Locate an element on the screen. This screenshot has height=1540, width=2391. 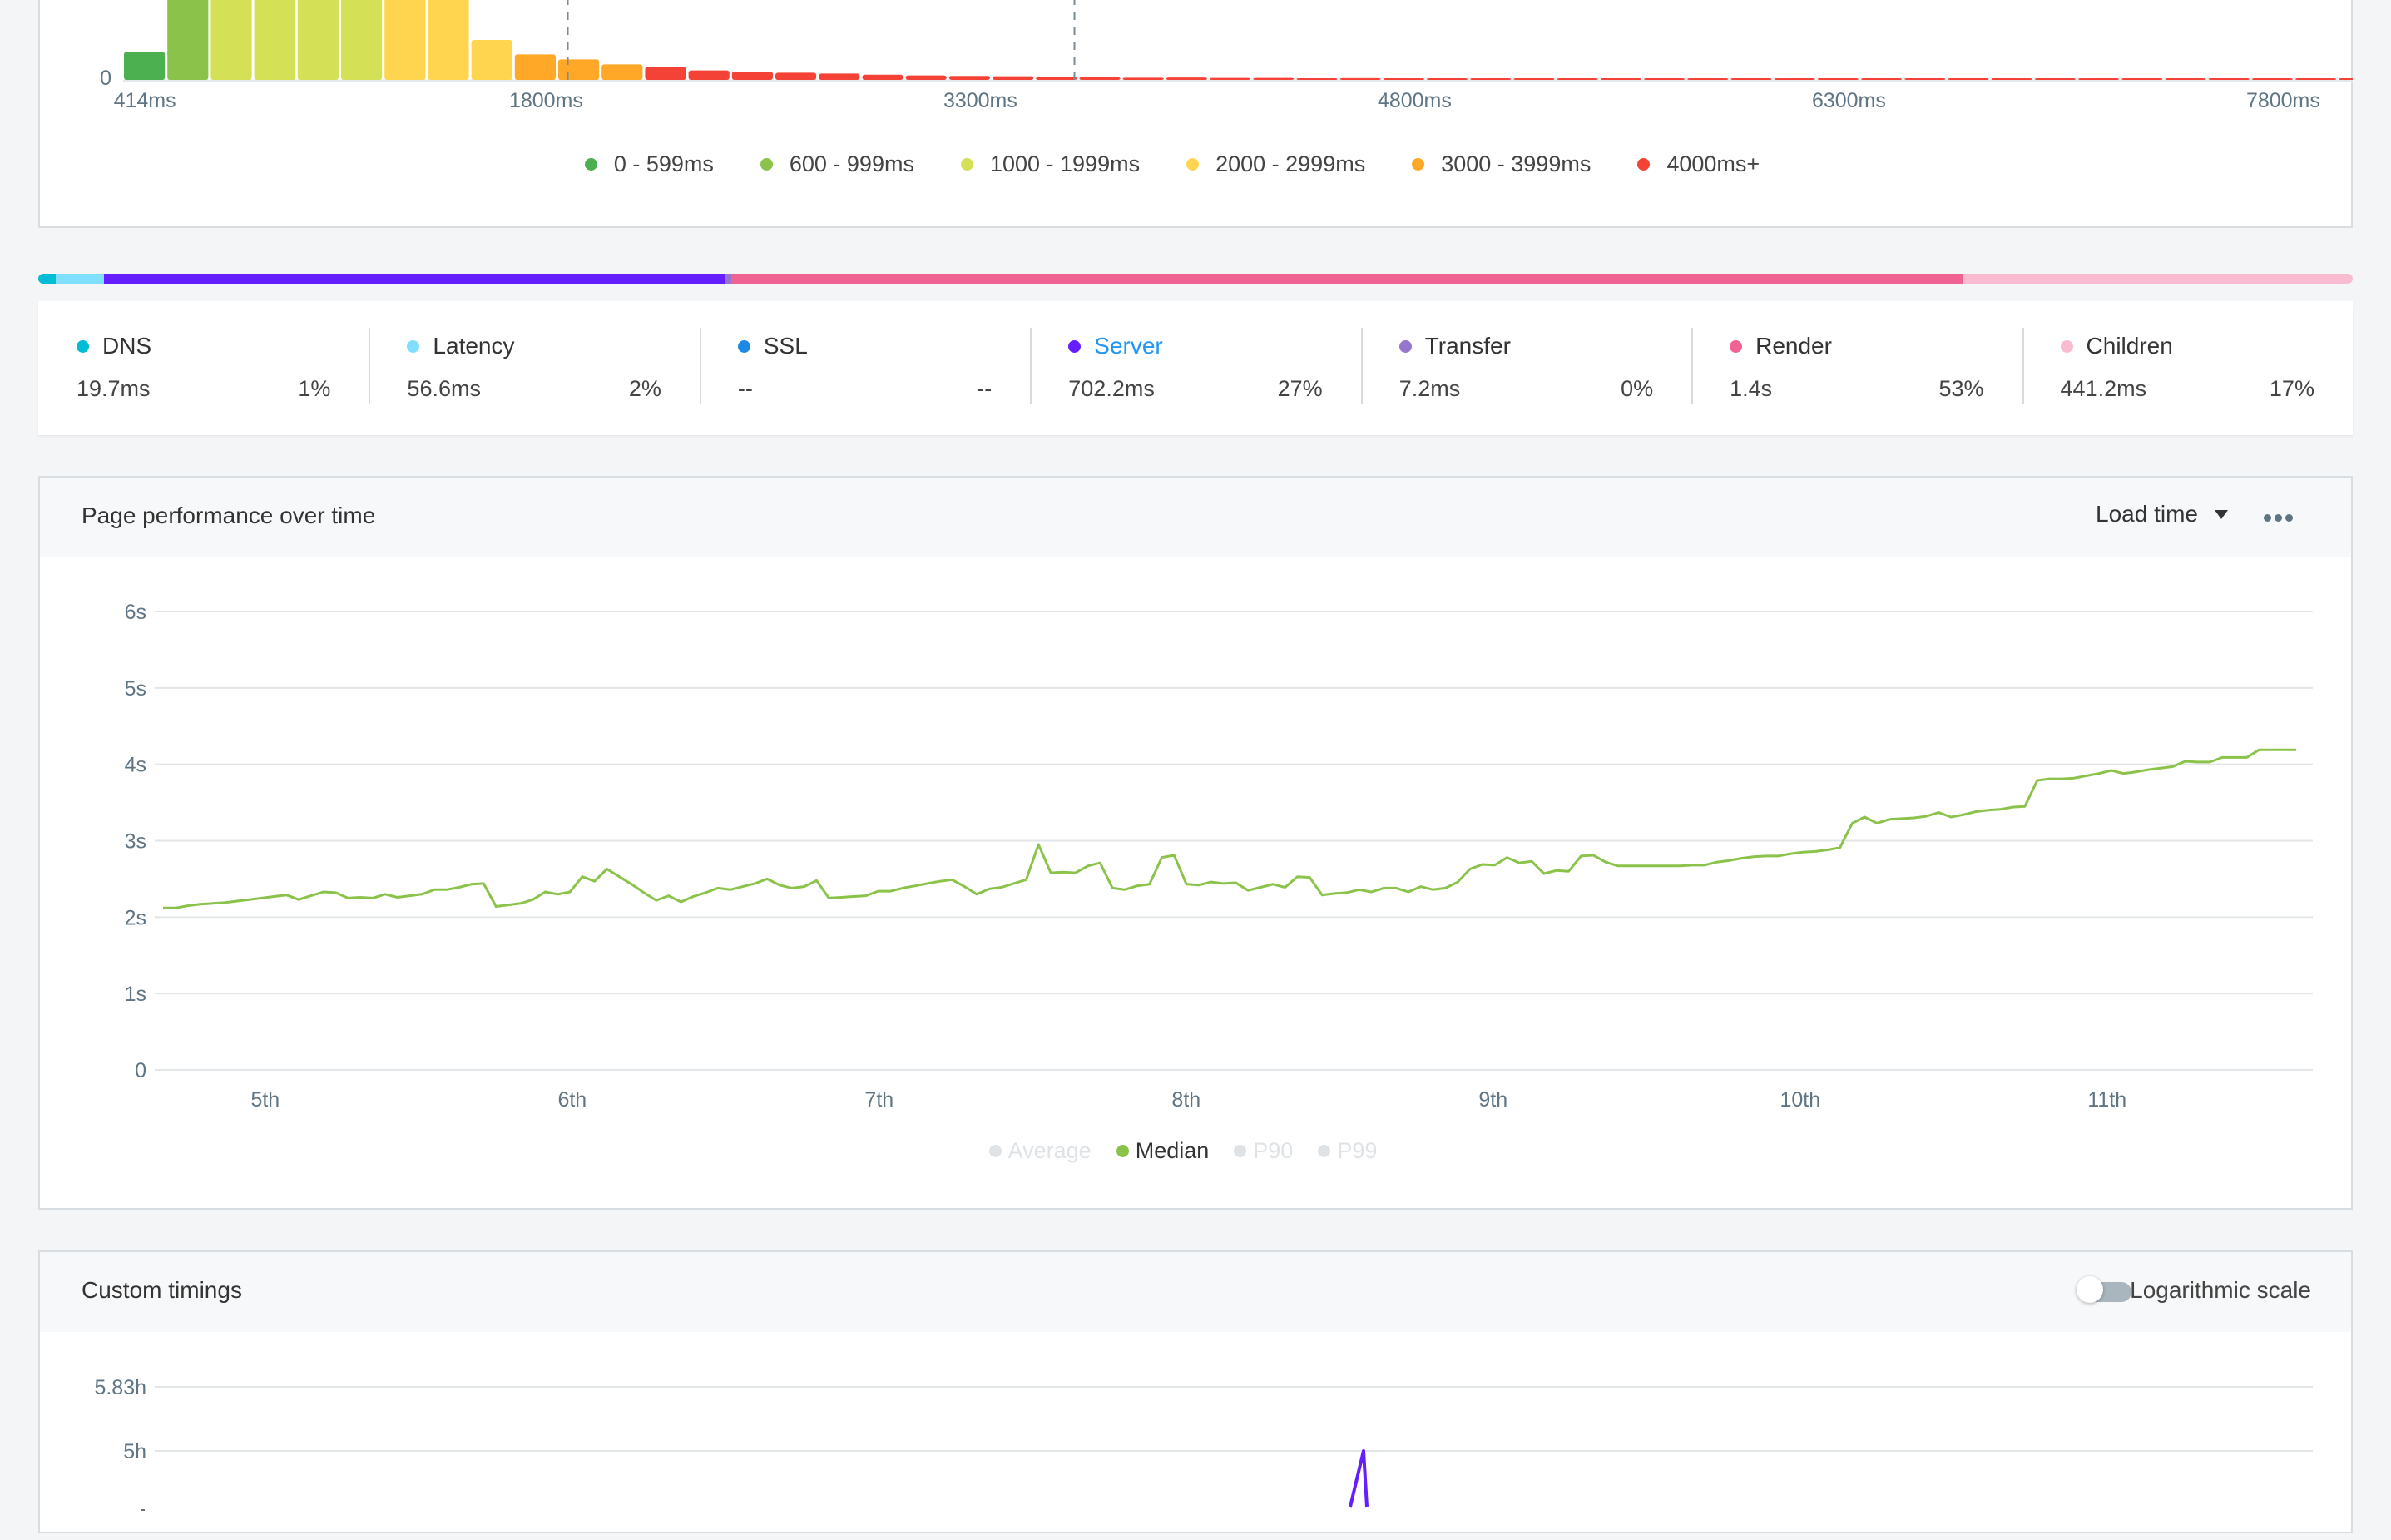
legend-item-p99: P99 is located at coordinates (1347, 1151).